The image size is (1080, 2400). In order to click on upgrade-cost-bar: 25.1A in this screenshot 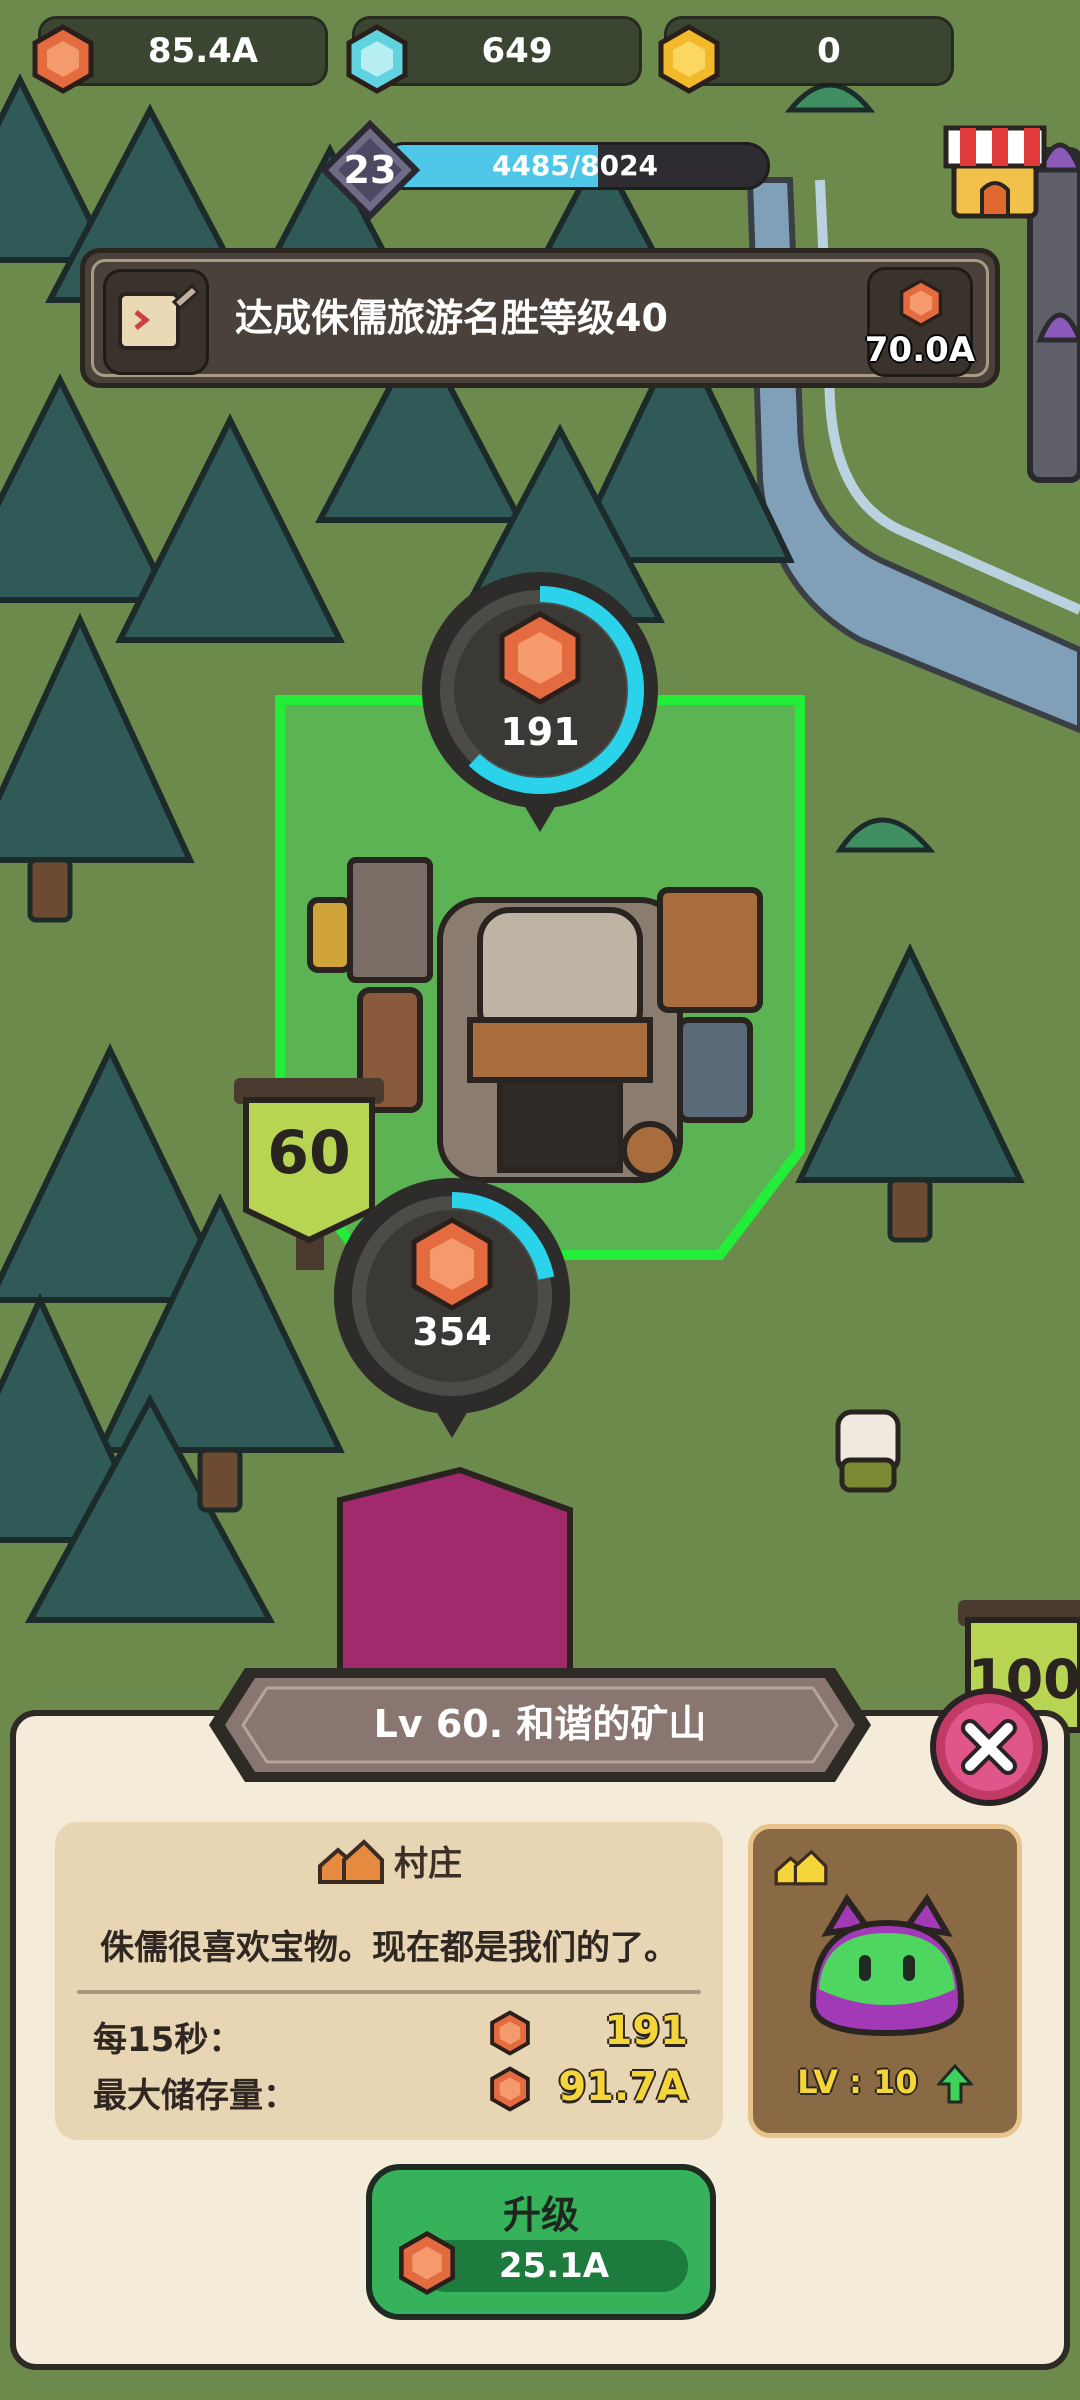, I will do `click(554, 2266)`.